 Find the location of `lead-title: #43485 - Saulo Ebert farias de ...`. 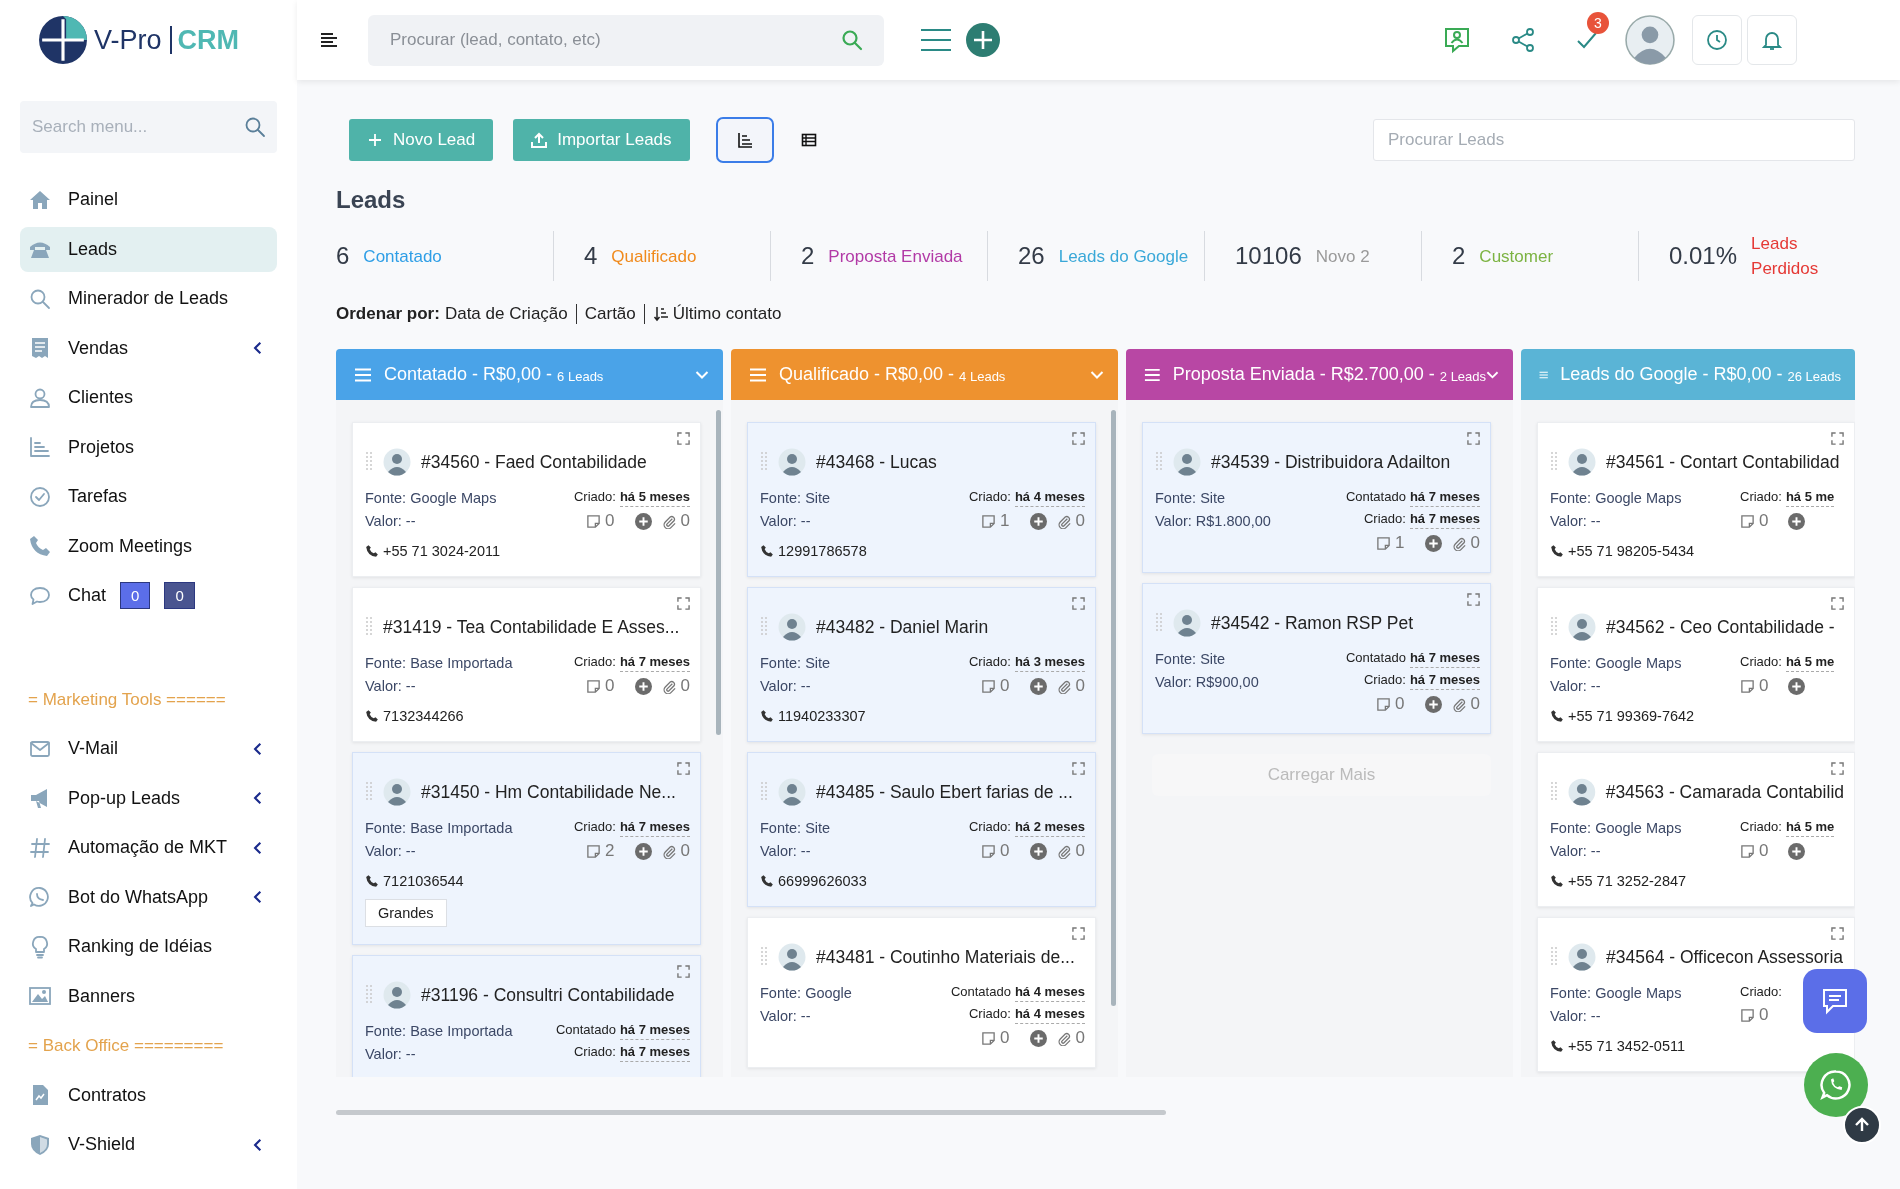

lead-title: #43485 - Saulo Ebert farias de ... is located at coordinates (944, 792).